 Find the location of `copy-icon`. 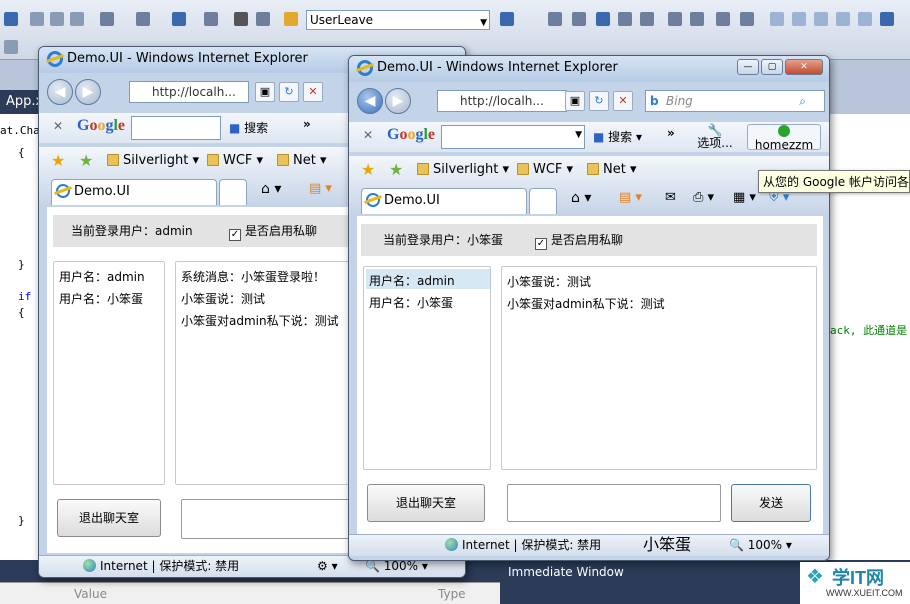

copy-icon is located at coordinates (57, 19).